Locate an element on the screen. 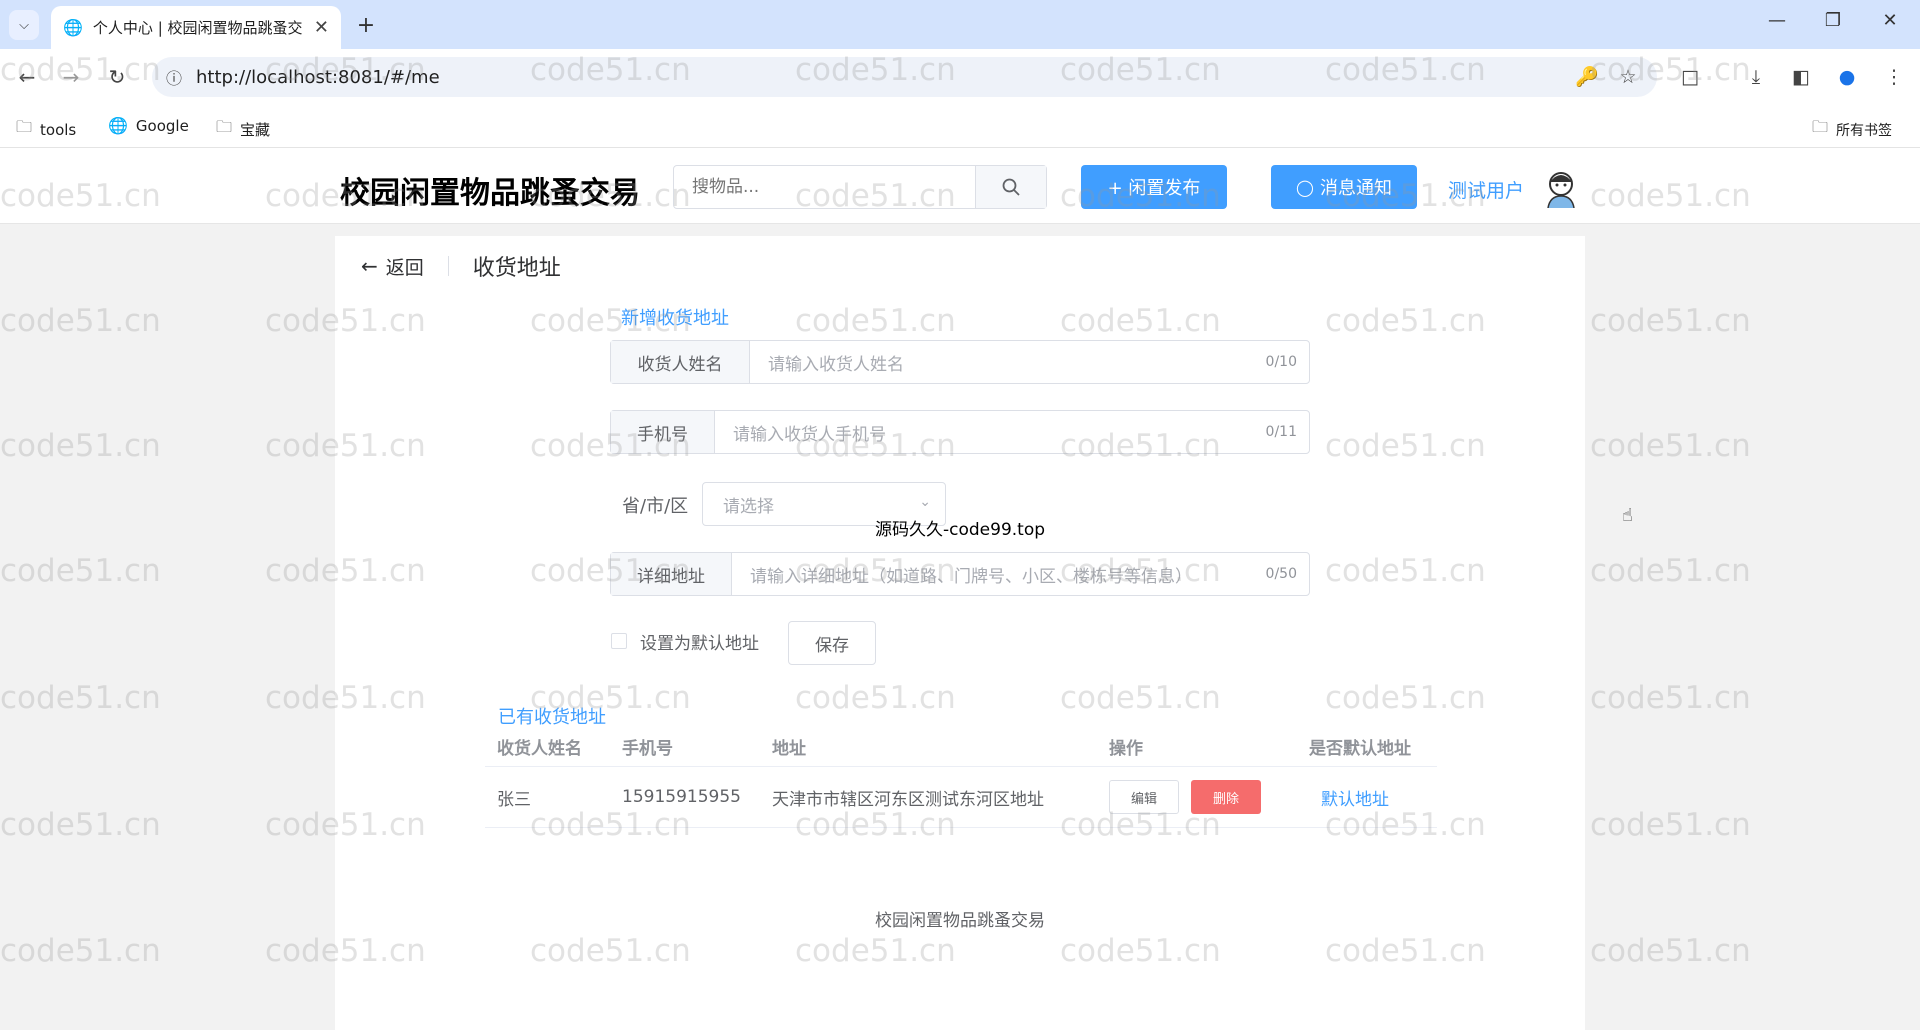  edit-button: 编辑 is located at coordinates (1144, 797).